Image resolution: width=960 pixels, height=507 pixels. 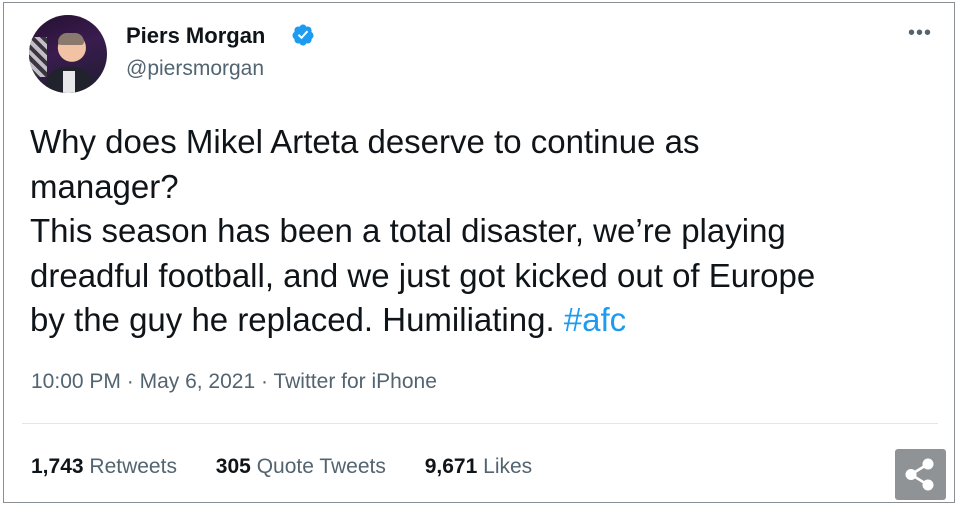 I want to click on share-button, so click(x=920, y=474).